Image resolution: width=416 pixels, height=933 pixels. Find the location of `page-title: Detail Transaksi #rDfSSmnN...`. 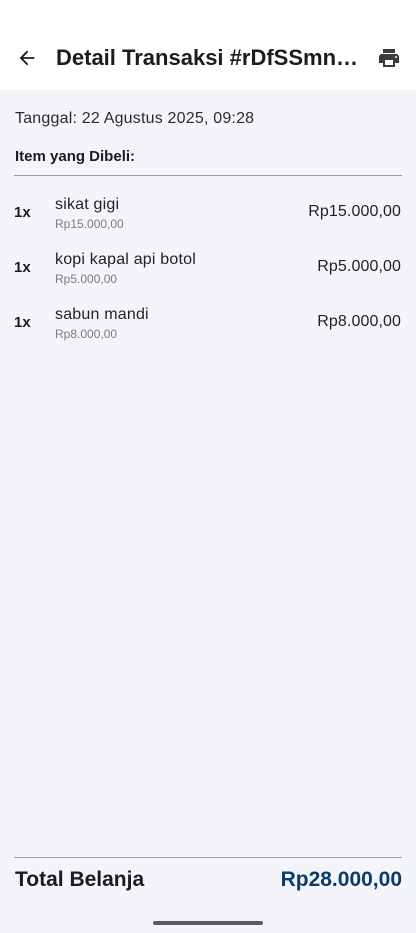

page-title: Detail Transaksi #rDfSSmnN... is located at coordinates (210, 57).